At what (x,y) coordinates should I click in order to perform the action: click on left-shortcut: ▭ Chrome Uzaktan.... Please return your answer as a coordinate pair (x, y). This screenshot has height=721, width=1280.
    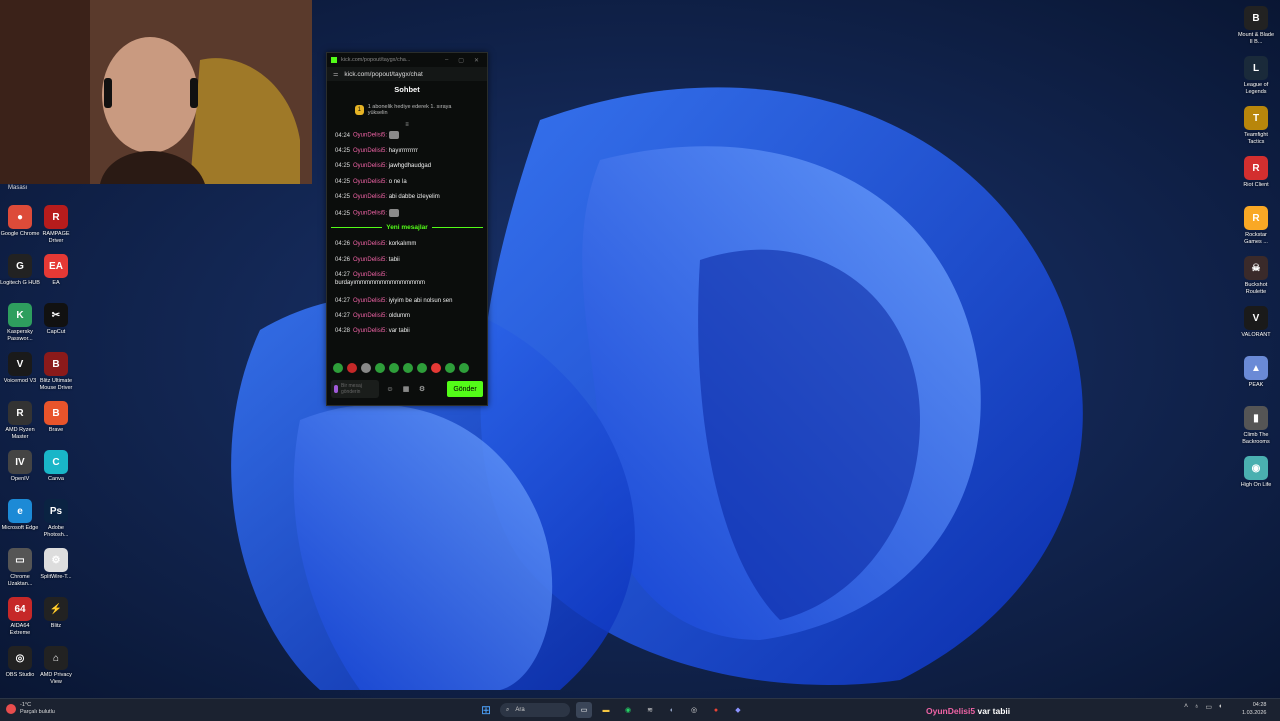
    Looking at the image, I should click on (20, 568).